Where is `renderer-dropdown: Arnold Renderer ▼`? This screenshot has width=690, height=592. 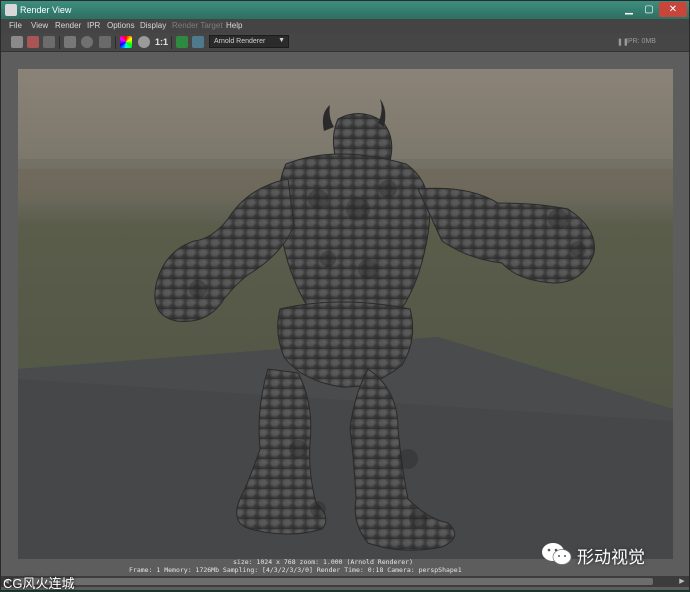
renderer-dropdown: Arnold Renderer ▼ is located at coordinates (249, 41).